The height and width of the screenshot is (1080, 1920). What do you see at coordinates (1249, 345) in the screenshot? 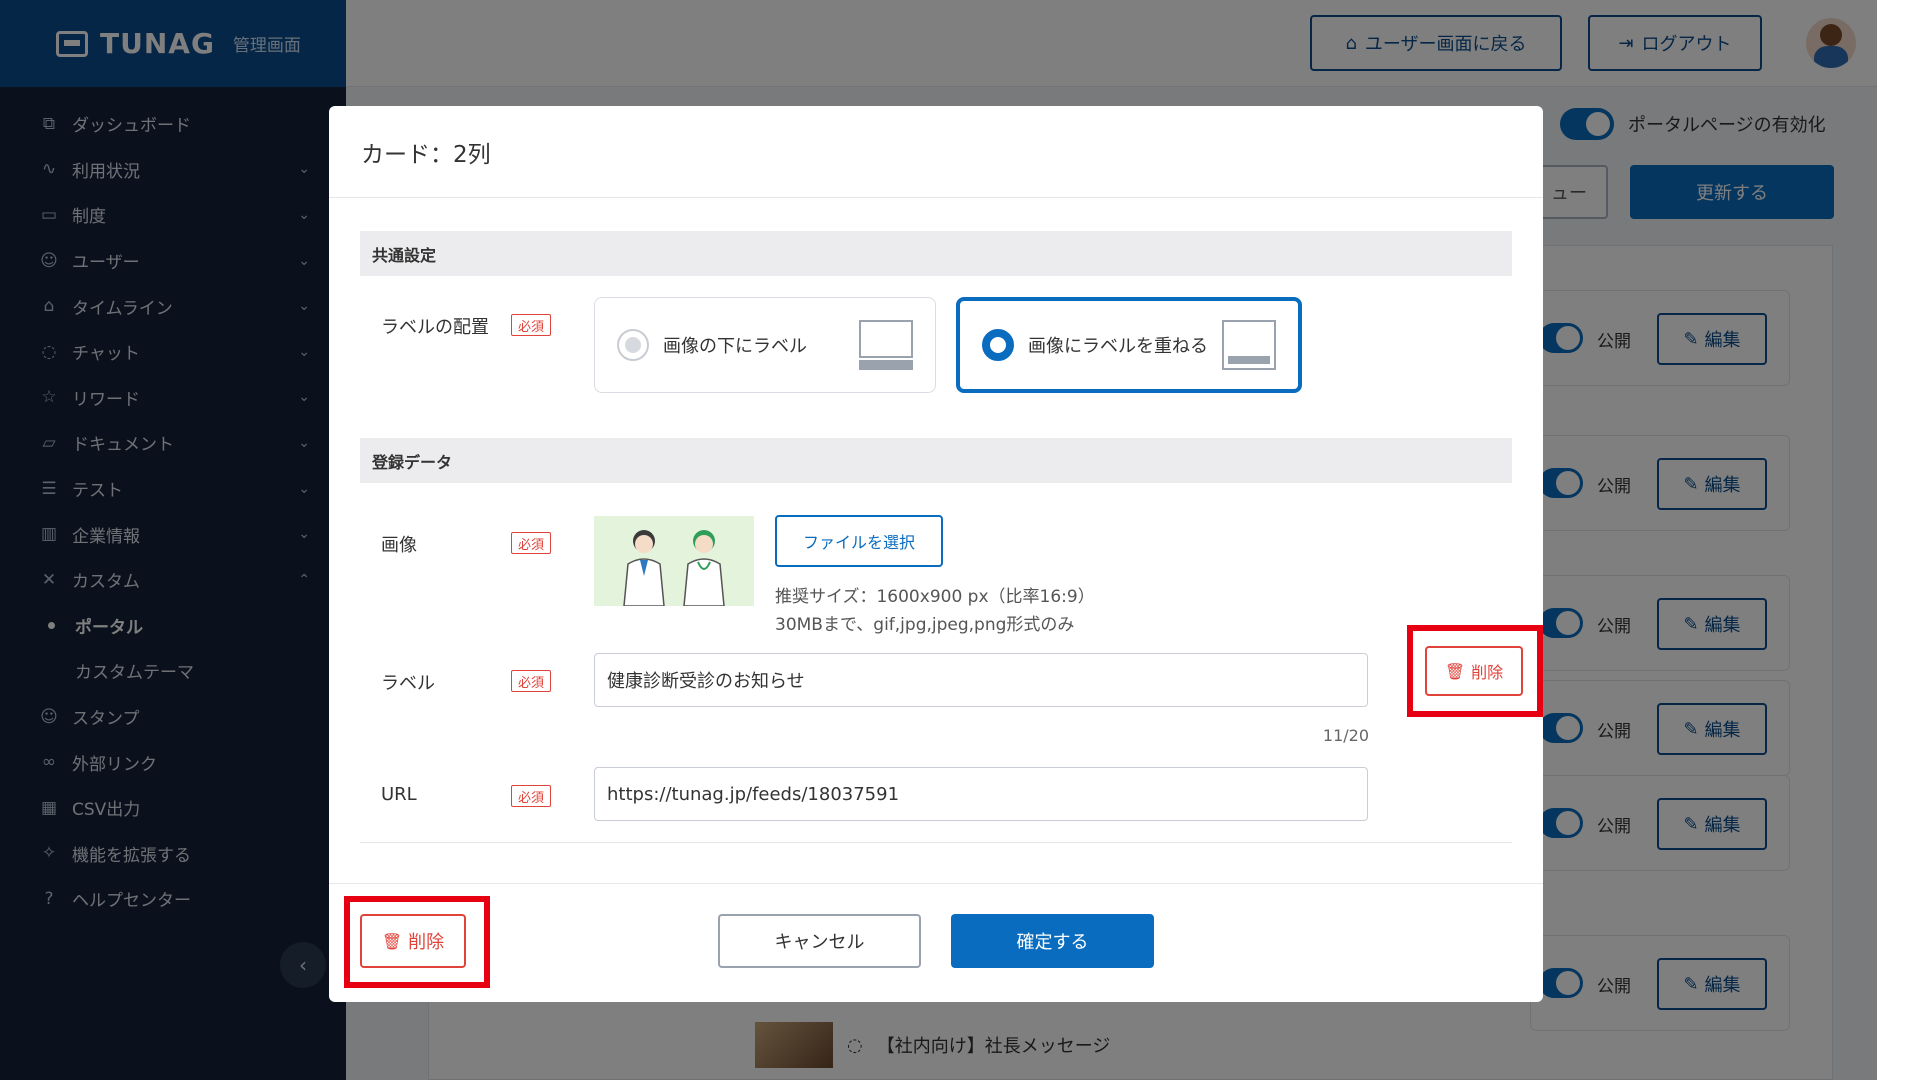
I see `layout-label-overlay-icon` at bounding box center [1249, 345].